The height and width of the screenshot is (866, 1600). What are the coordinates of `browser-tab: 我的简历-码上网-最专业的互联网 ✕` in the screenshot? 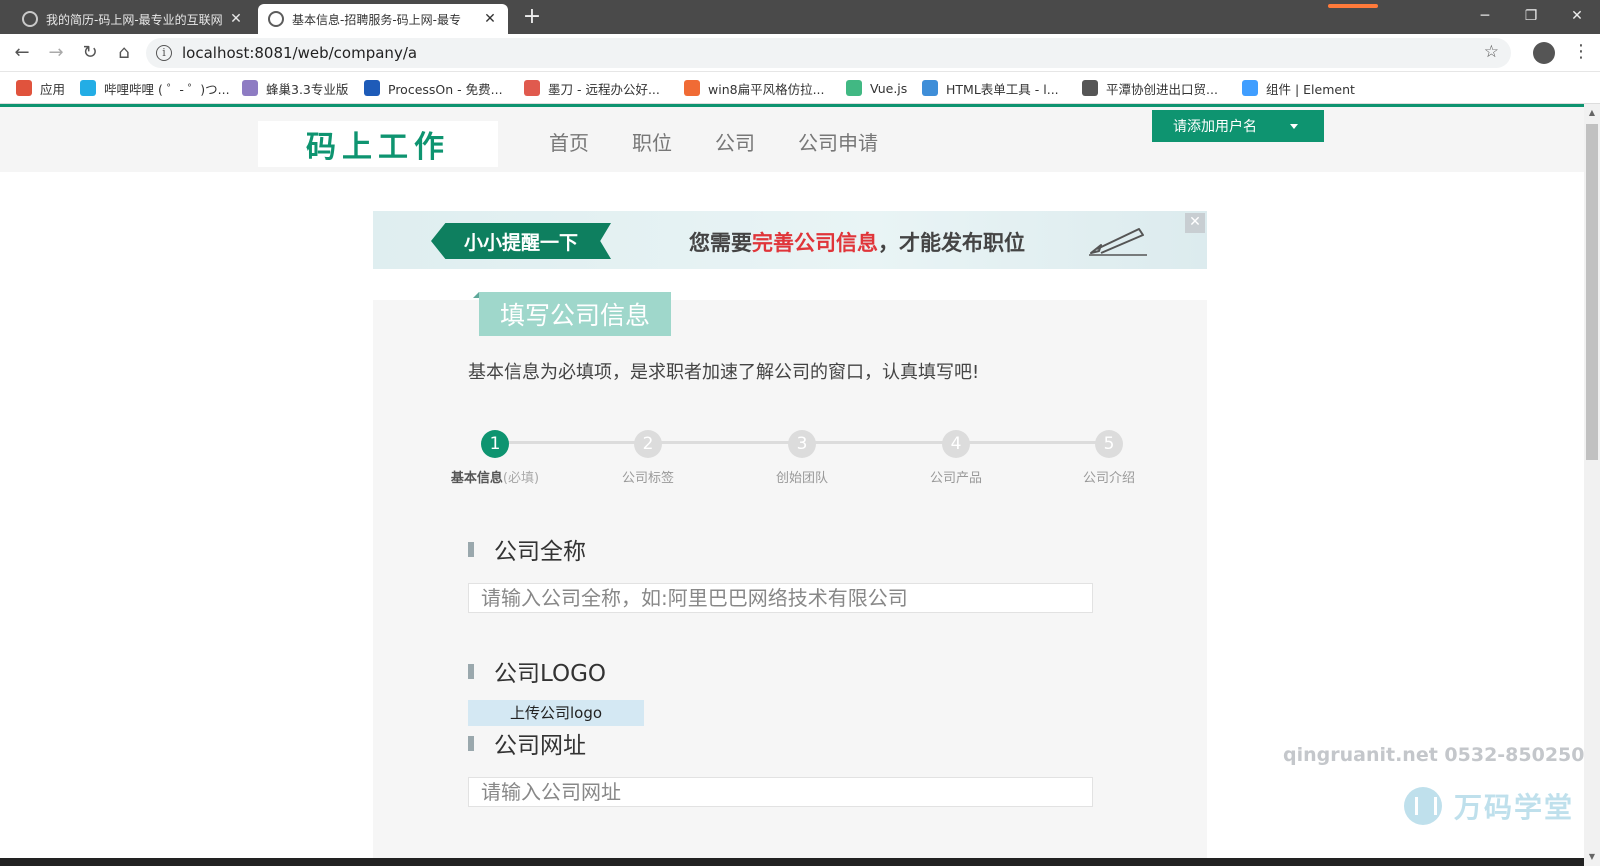 It's located at (133, 19).